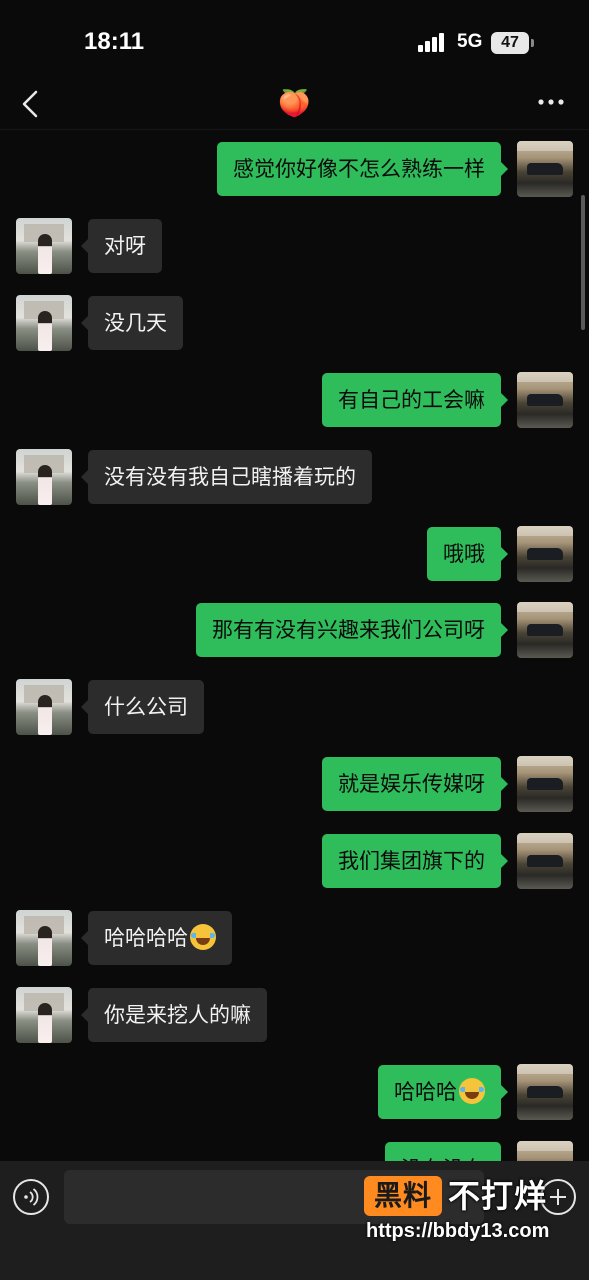 The width and height of the screenshot is (589, 1280). What do you see at coordinates (294, 1016) in the screenshot?
I see `message-row-received: 你是来挖人的嘛` at bounding box center [294, 1016].